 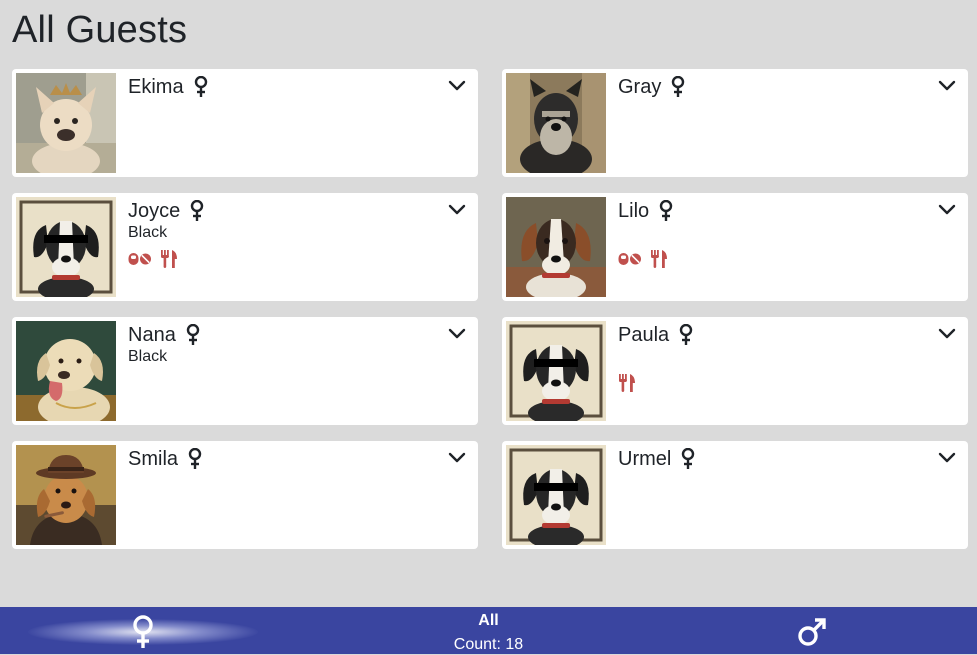 I want to click on guest-name: Urmel, so click(x=645, y=459).